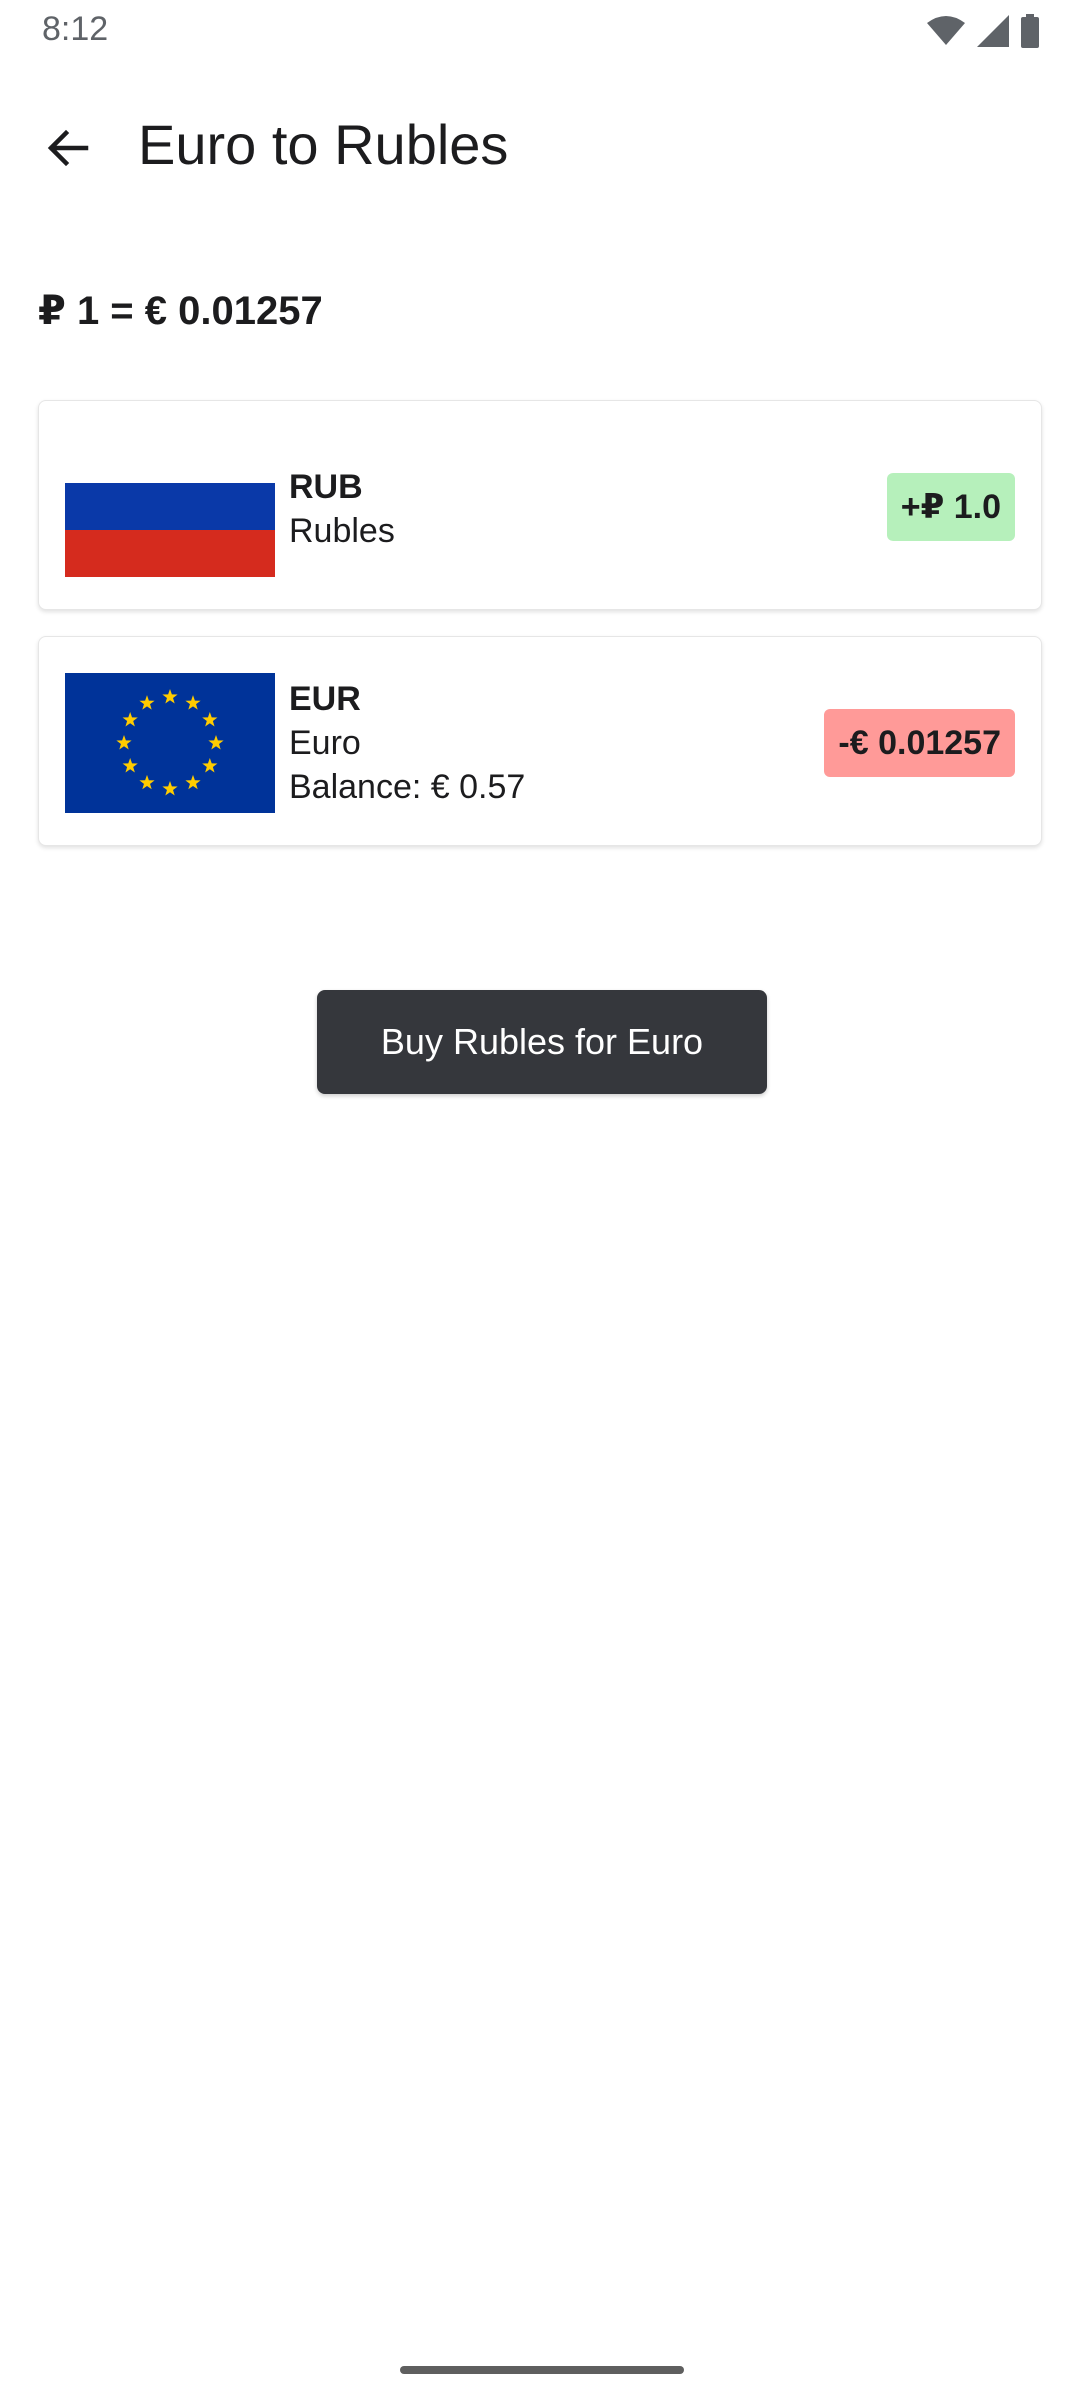 The height and width of the screenshot is (2400, 1080). I want to click on currency-name: Rubles, so click(342, 531).